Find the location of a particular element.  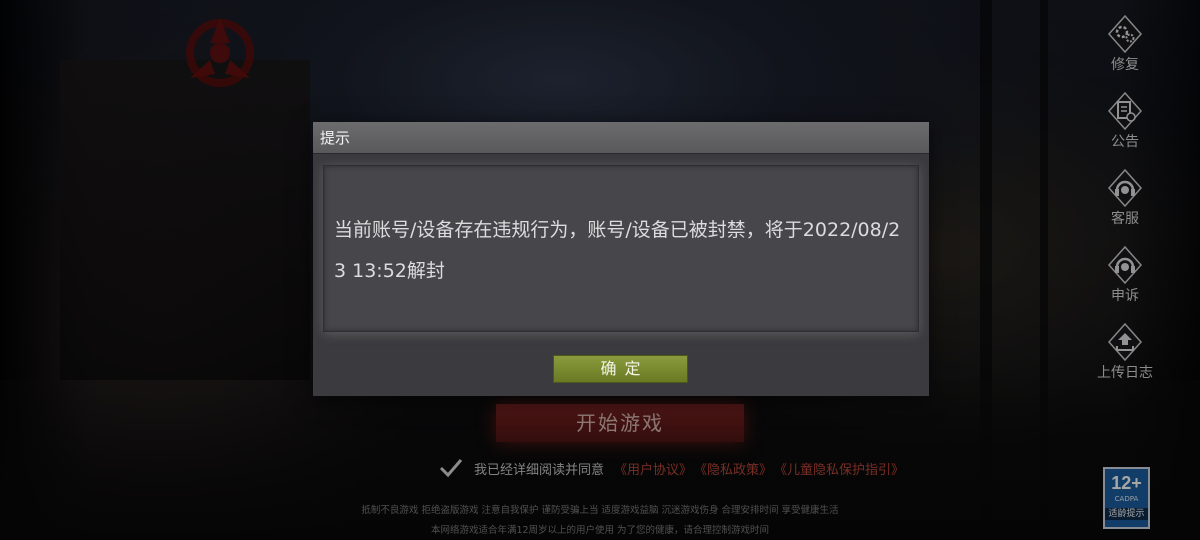

confirm-label: 确定 is located at coordinates (624, 368).